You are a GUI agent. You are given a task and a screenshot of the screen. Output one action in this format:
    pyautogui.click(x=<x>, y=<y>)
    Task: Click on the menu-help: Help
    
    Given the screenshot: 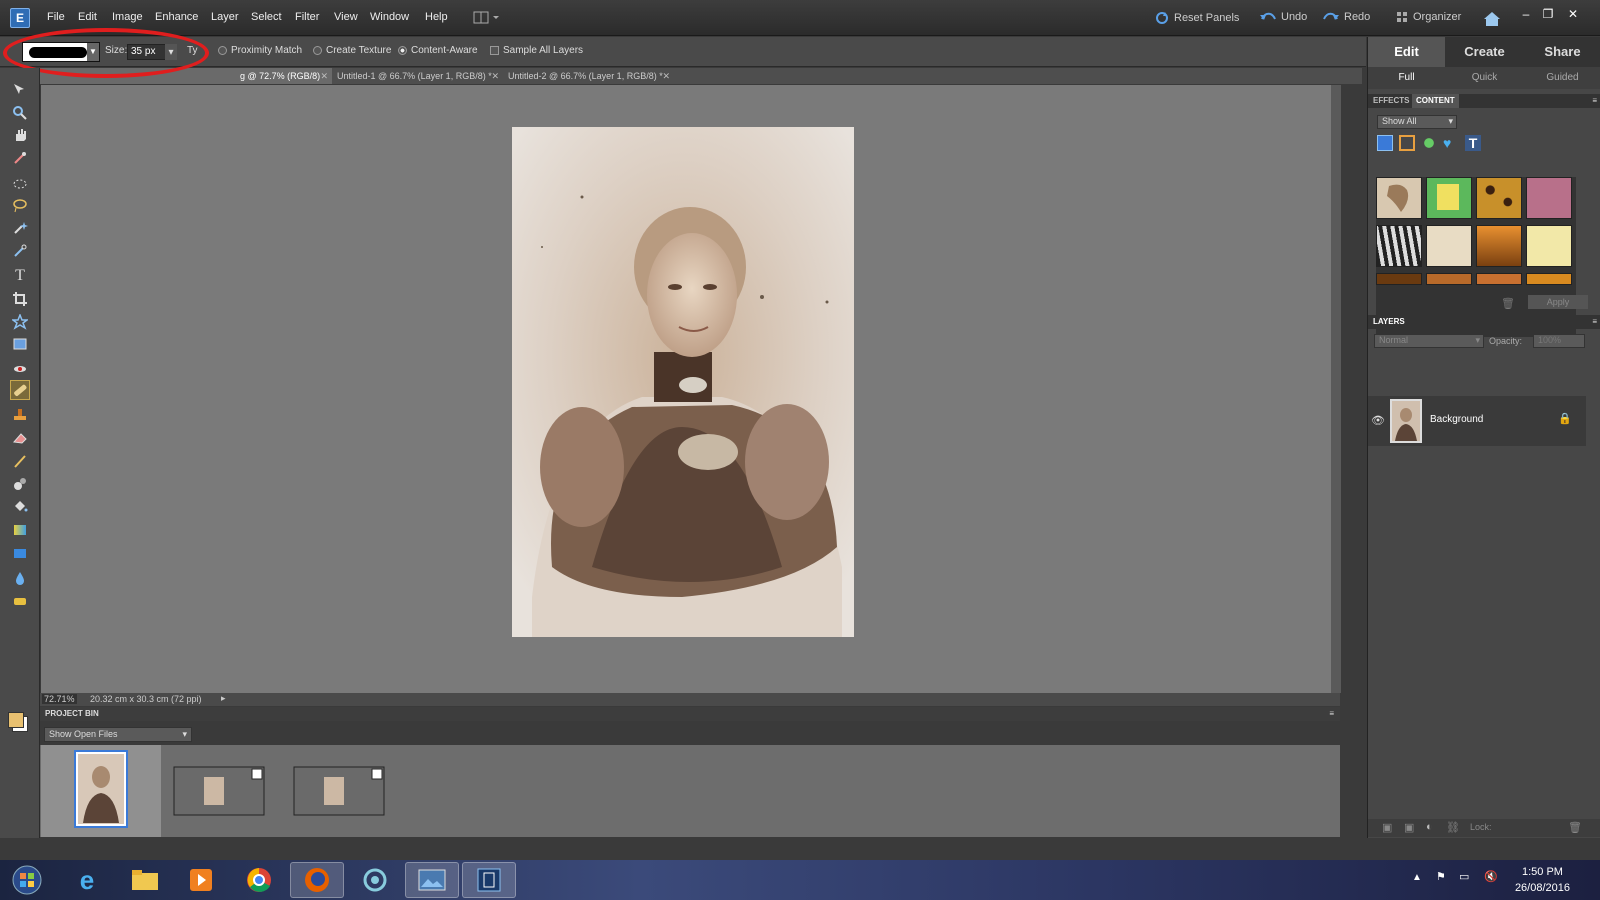 What is the action you would take?
    pyautogui.click(x=436, y=17)
    